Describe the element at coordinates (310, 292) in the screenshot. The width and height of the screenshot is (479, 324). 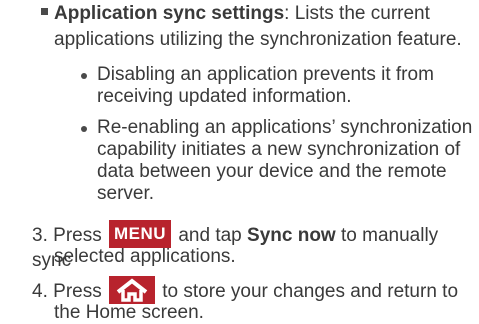
I see `step-4-after: to store your changes and return to` at that location.